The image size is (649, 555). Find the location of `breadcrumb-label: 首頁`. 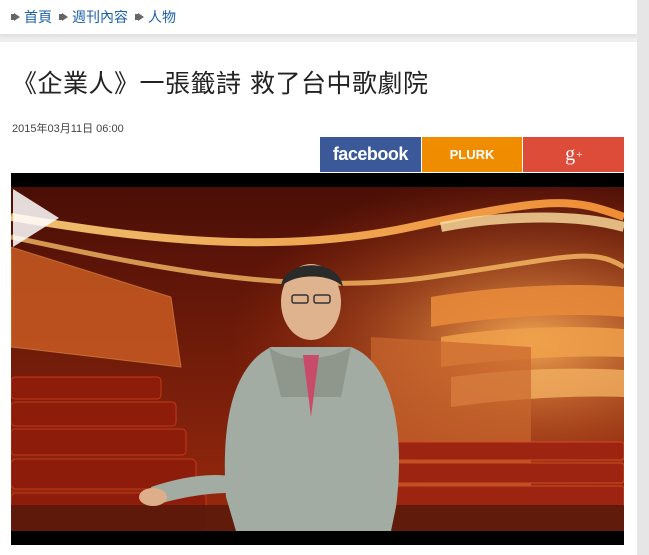

breadcrumb-label: 首頁 is located at coordinates (38, 18).